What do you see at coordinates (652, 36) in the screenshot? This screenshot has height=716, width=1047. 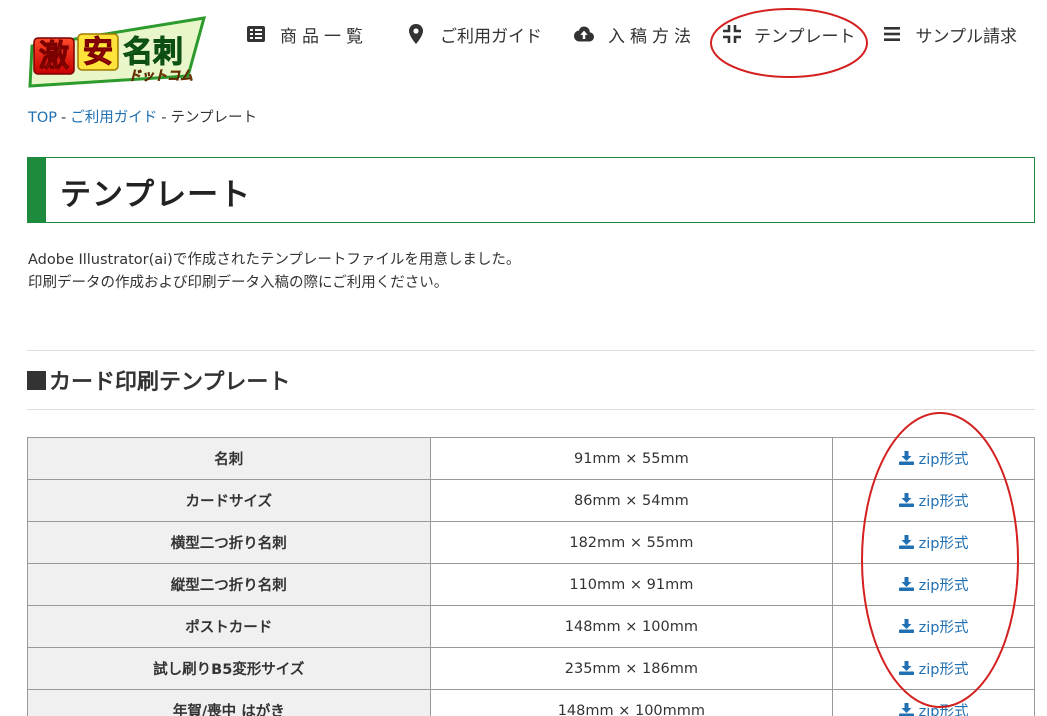 I see `nav-label-upload: 入稿方法` at bounding box center [652, 36].